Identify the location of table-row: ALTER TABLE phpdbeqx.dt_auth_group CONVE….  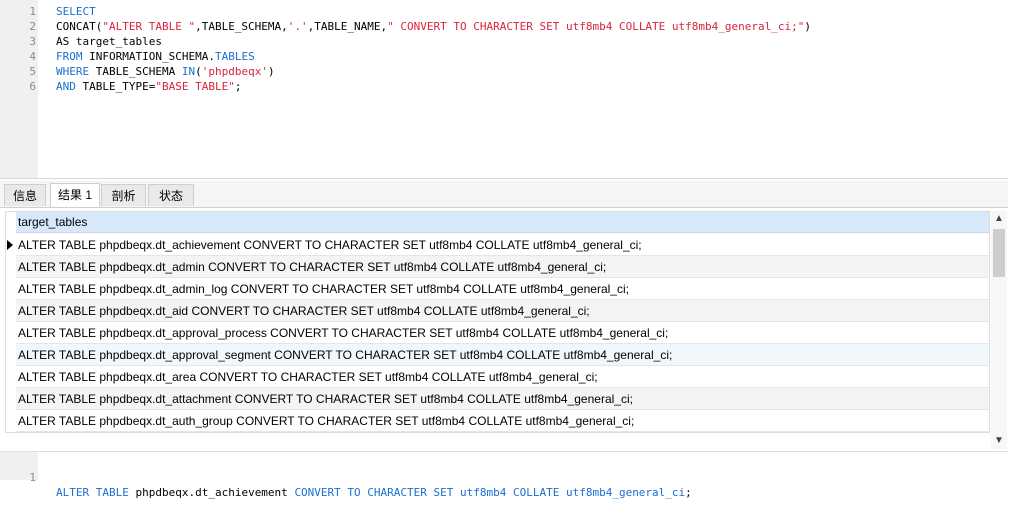
(502, 421).